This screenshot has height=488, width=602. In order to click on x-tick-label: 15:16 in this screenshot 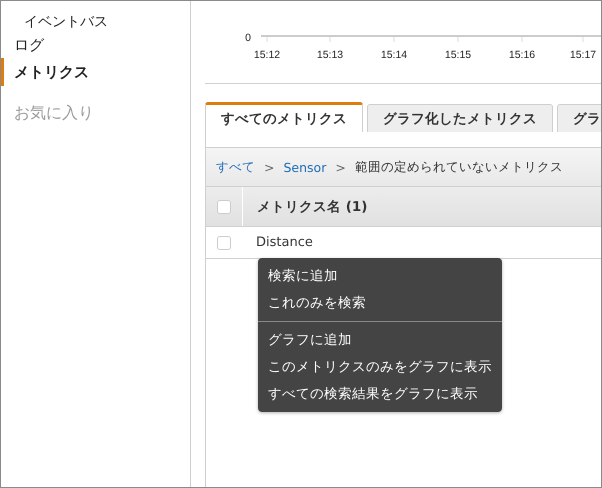, I will do `click(522, 55)`.